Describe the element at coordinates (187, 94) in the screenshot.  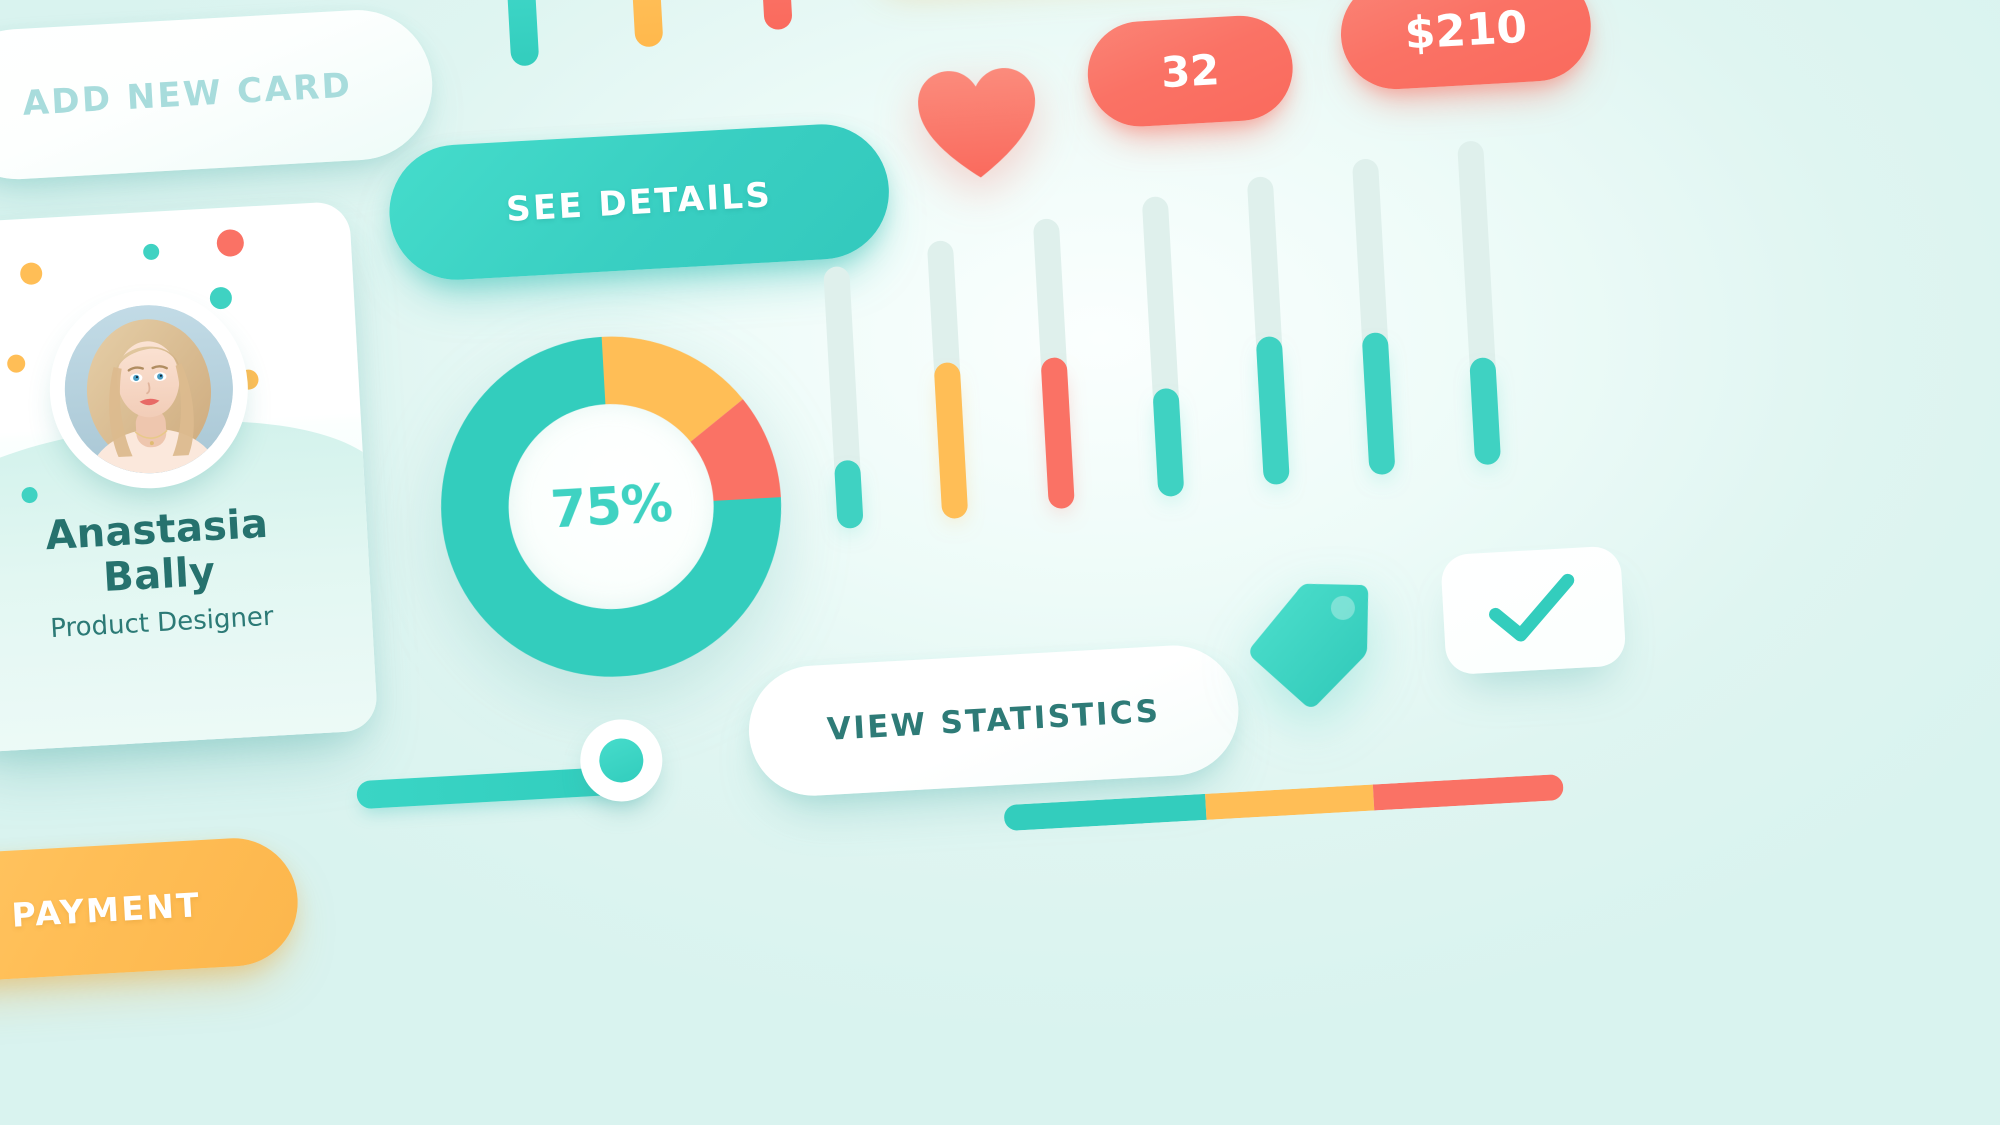
I see `add-new-card-label: ADD NEW CARD` at that location.